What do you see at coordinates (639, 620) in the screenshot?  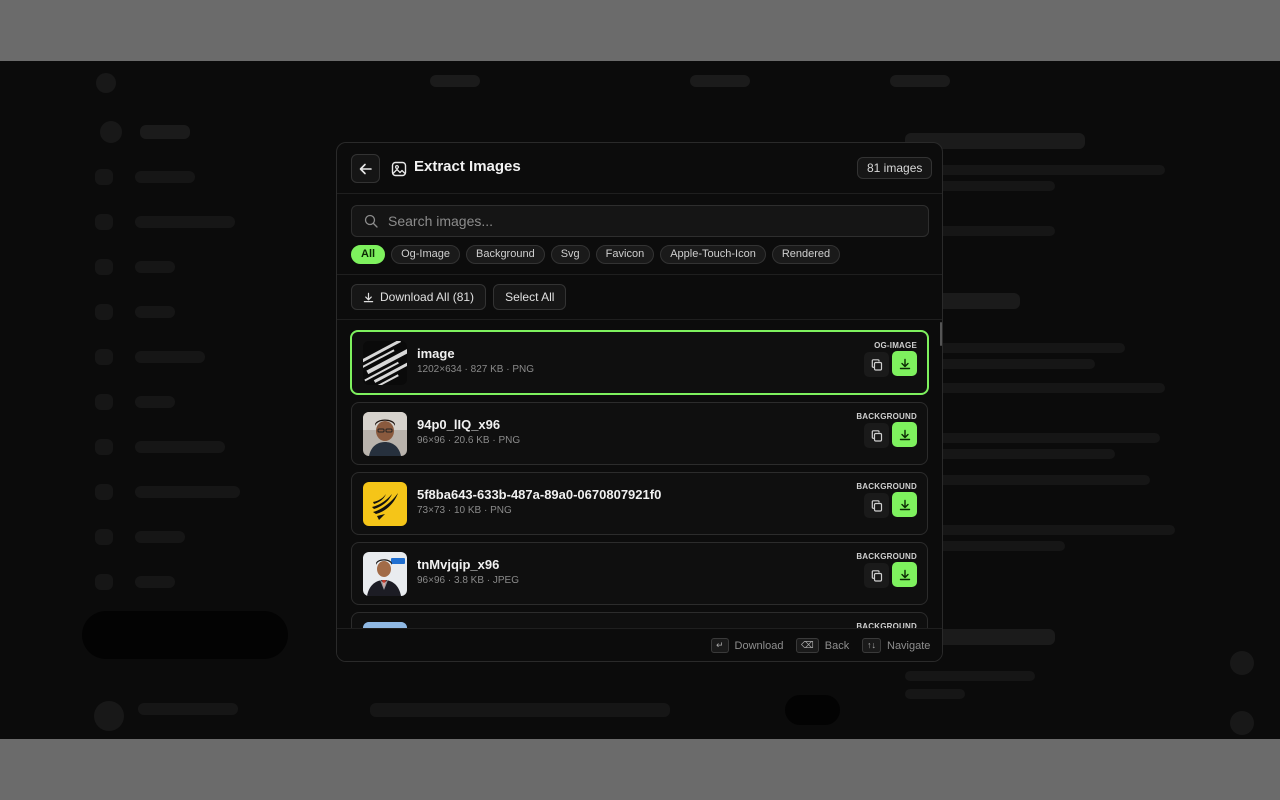 I see `image-row: BACKGROUND` at bounding box center [639, 620].